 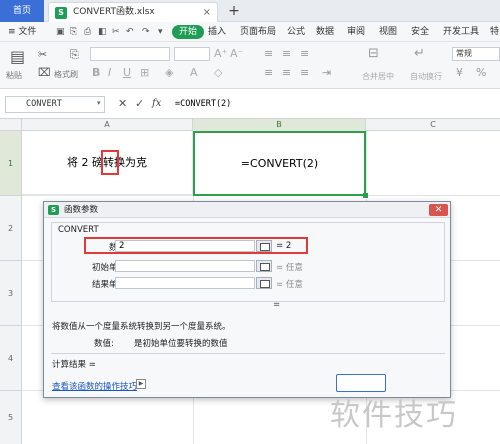 I want to click on cell-a1: 将 2 磅转换为克, so click(x=107, y=163).